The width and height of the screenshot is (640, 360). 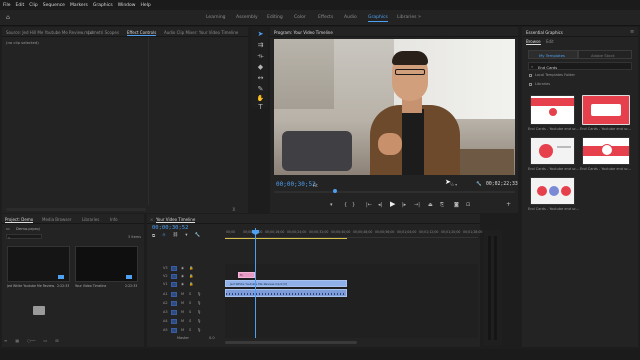 I want to click on menu-window: Window, so click(x=127, y=5).